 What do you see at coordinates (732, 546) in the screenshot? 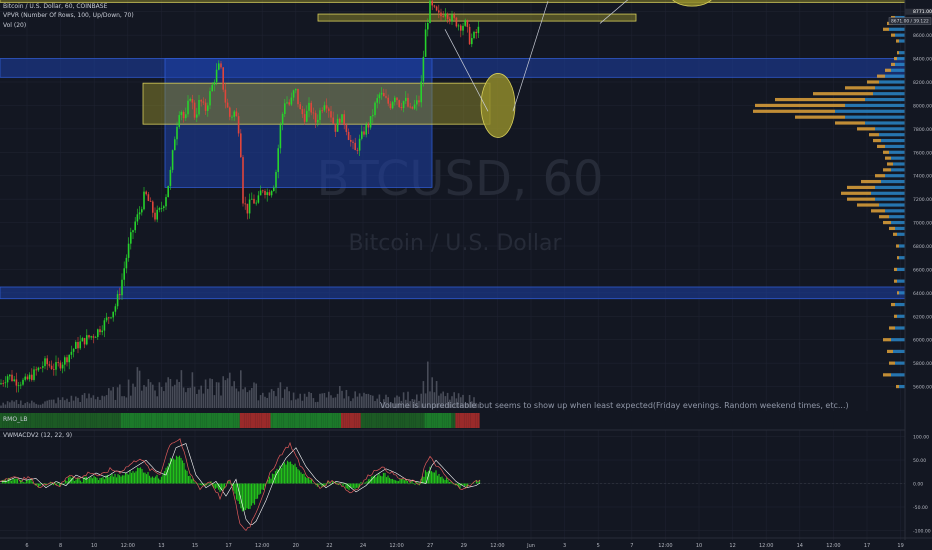
I see `time-tick-label: 12` at bounding box center [732, 546].